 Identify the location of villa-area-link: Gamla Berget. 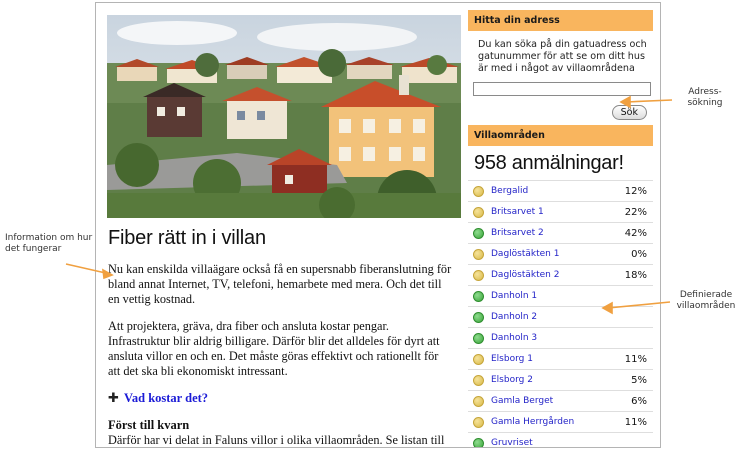
(549, 401).